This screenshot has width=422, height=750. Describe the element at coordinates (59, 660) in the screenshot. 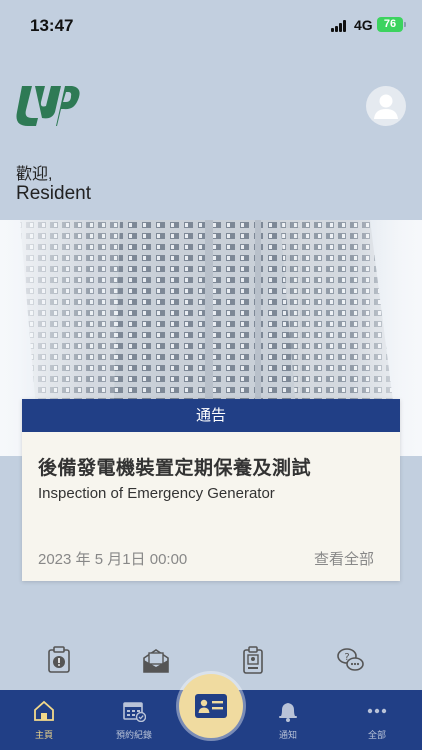

I see `clipboard-alert-icon` at that location.